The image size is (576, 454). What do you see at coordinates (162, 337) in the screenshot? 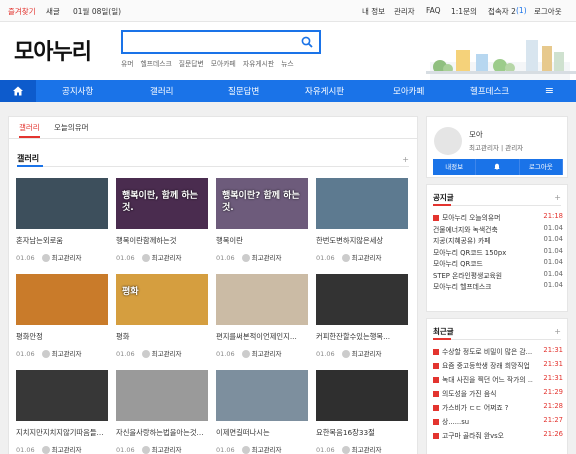
I see `gallery-title: 평화` at bounding box center [162, 337].